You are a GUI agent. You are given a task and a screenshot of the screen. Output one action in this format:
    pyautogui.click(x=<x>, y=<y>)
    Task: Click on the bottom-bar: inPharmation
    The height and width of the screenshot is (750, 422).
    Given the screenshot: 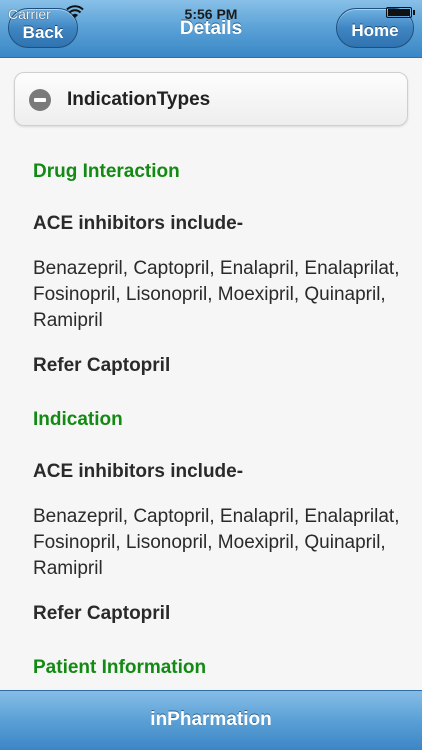 What is the action you would take?
    pyautogui.click(x=211, y=720)
    